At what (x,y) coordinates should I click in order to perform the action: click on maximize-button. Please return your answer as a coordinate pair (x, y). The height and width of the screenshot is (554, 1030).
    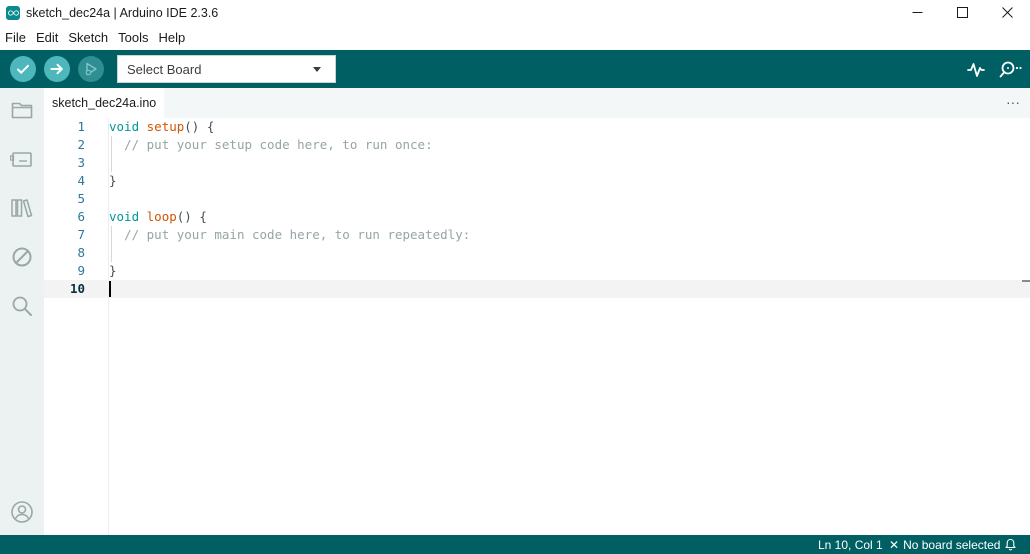
    Looking at the image, I should click on (962, 12).